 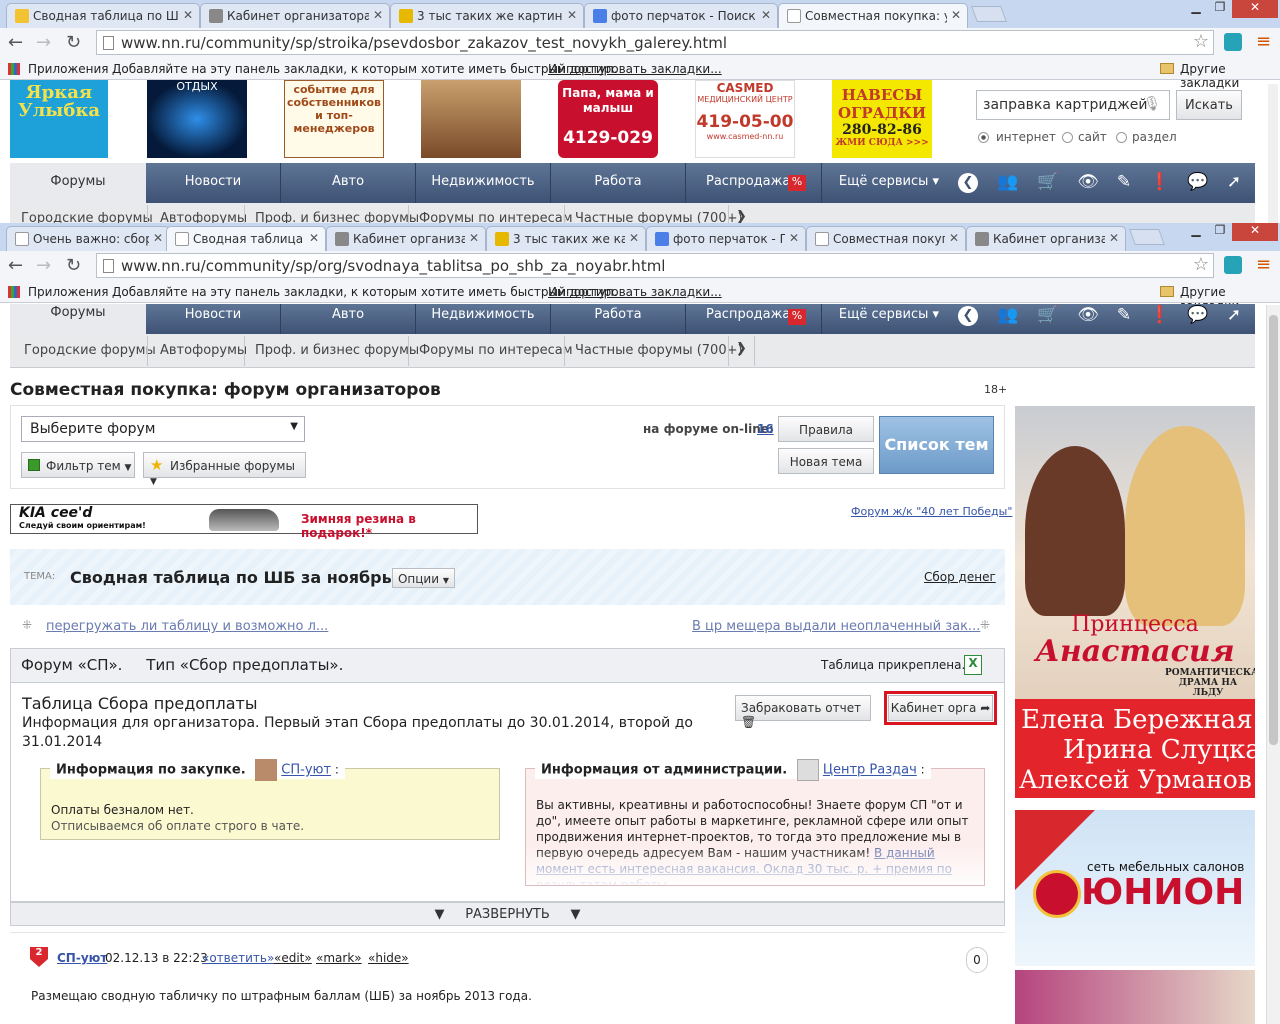 What do you see at coordinates (224, 469) in the screenshot?
I see `favorites-button: ★ Избранные форумы ▼` at bounding box center [224, 469].